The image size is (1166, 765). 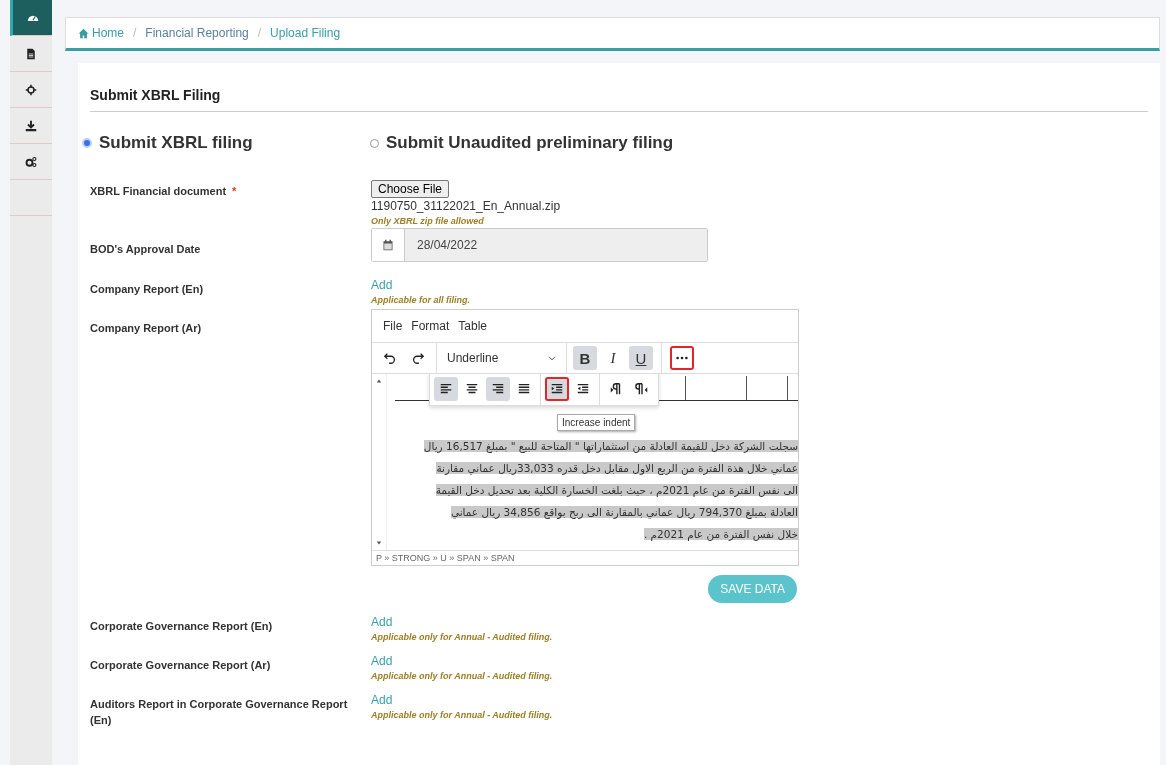 I want to click on date-field: 28/04/2022, so click(x=539, y=245).